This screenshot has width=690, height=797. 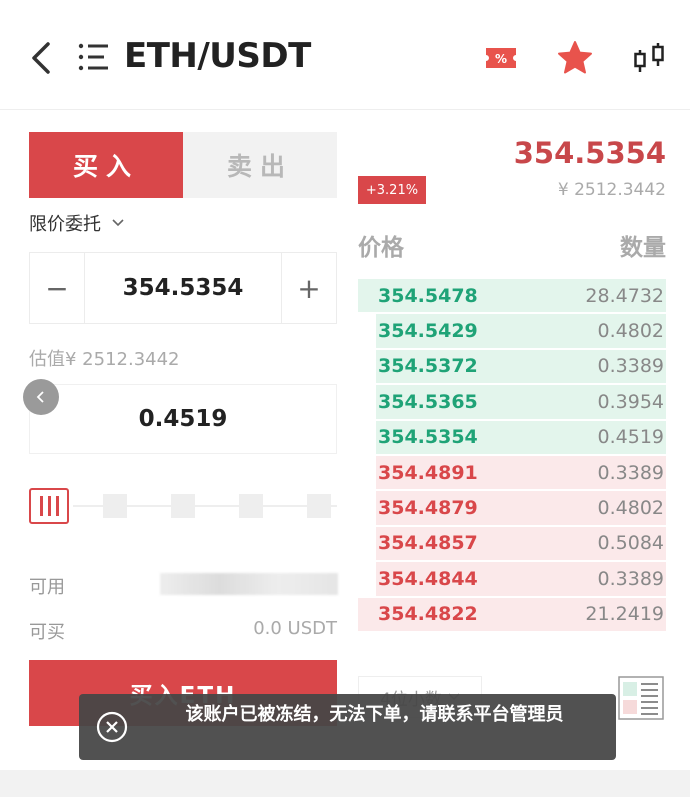 I want to click on orderbook-row: 354.5354 0.4519, so click(x=512, y=437).